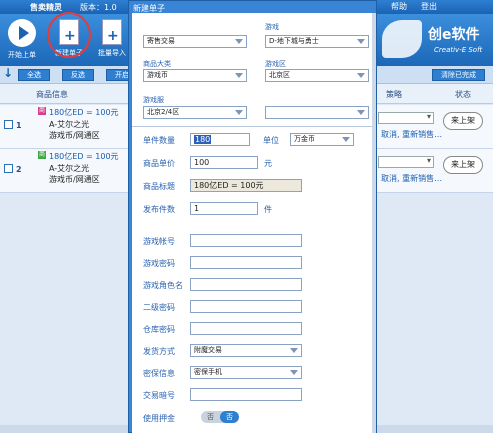 The height and width of the screenshot is (433, 493). Describe the element at coordinates (52, 94) in the screenshot. I see `header-info: 商品信息` at that location.